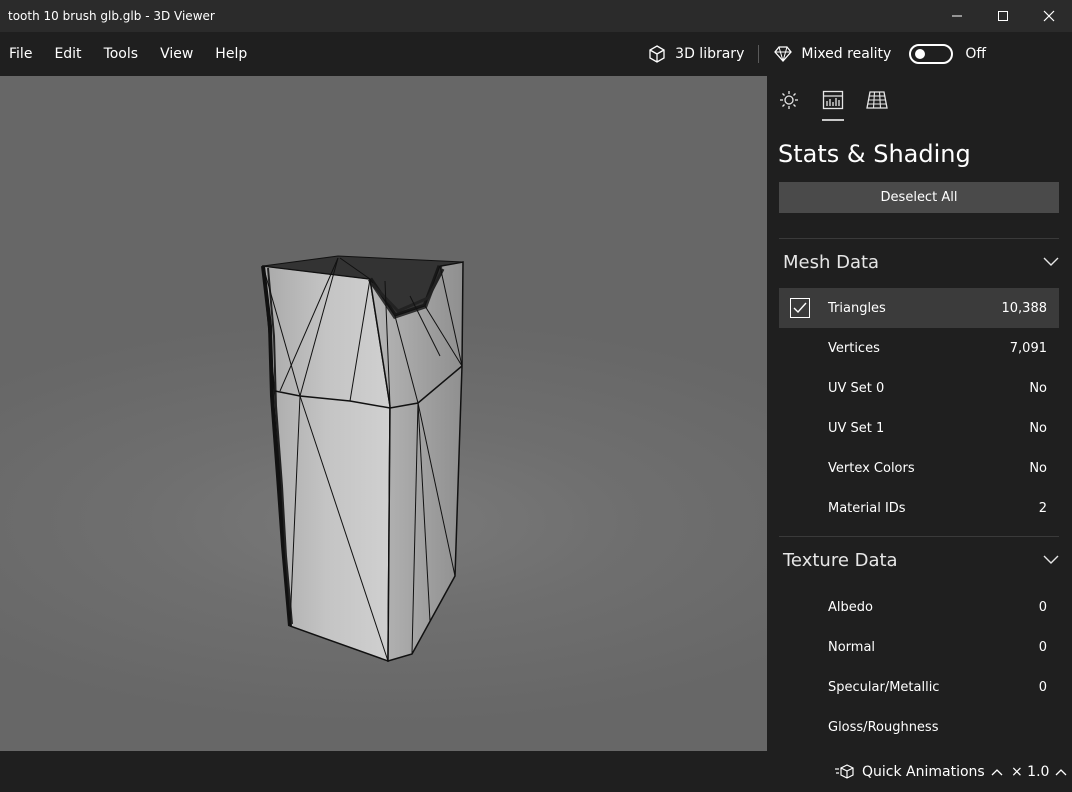  I want to click on menu-help: Help, so click(231, 54).